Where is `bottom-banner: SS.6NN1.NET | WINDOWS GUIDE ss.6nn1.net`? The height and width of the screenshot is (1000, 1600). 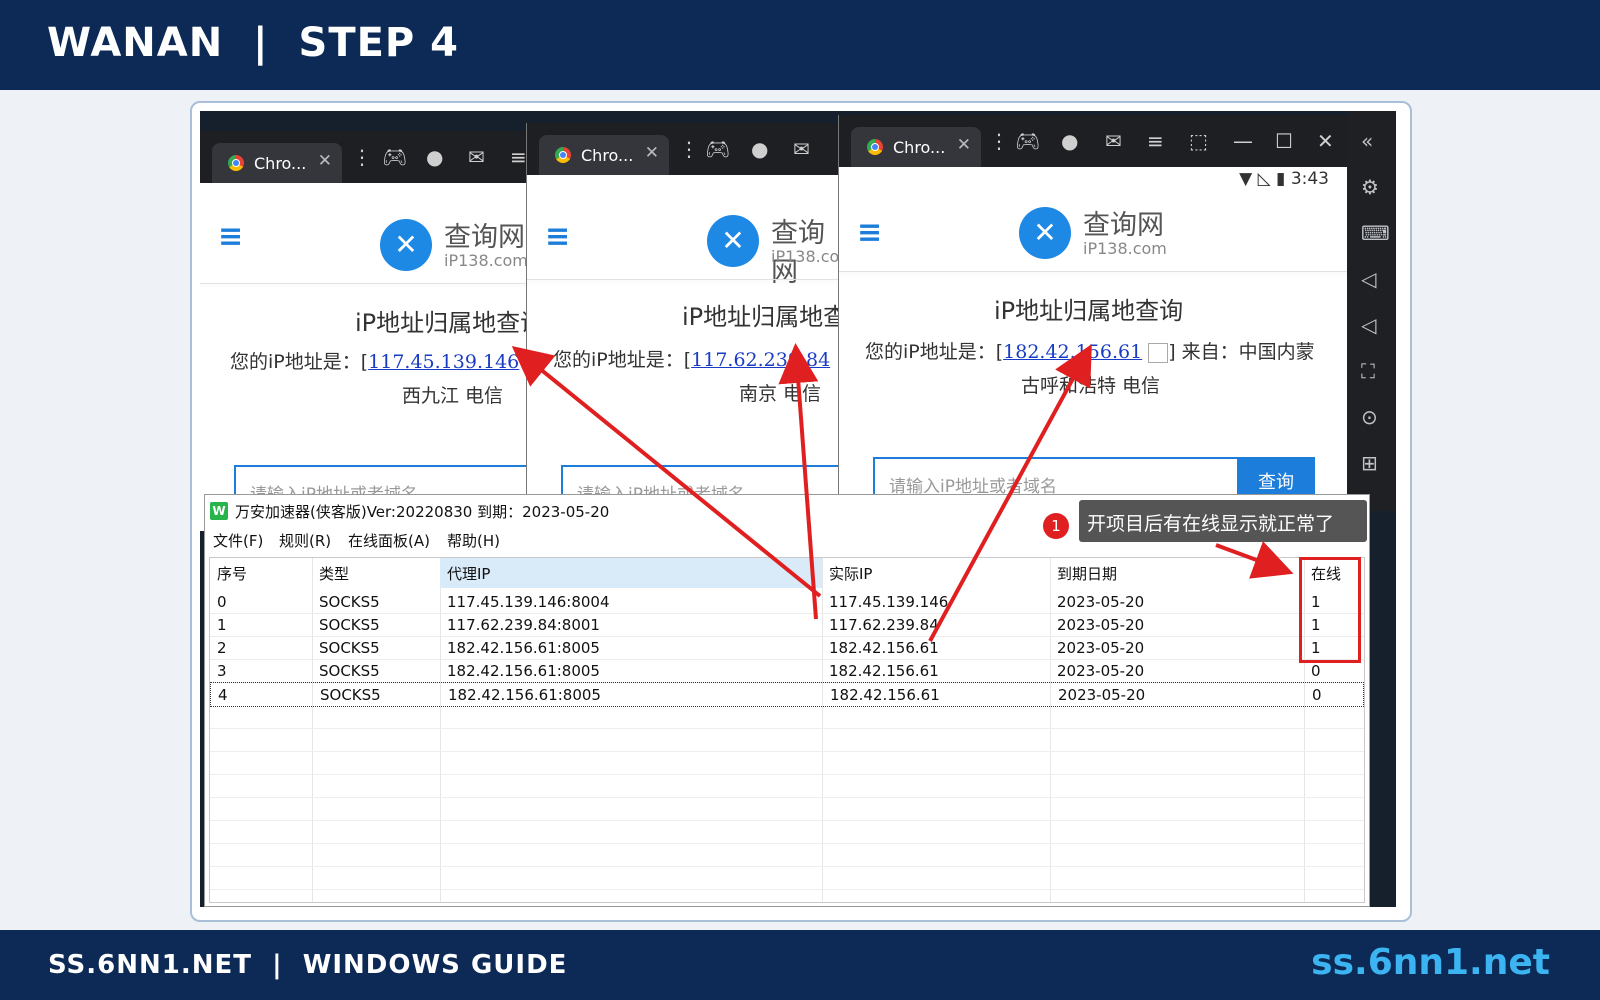 bottom-banner: SS.6NN1.NET | WINDOWS GUIDE ss.6nn1.net is located at coordinates (800, 965).